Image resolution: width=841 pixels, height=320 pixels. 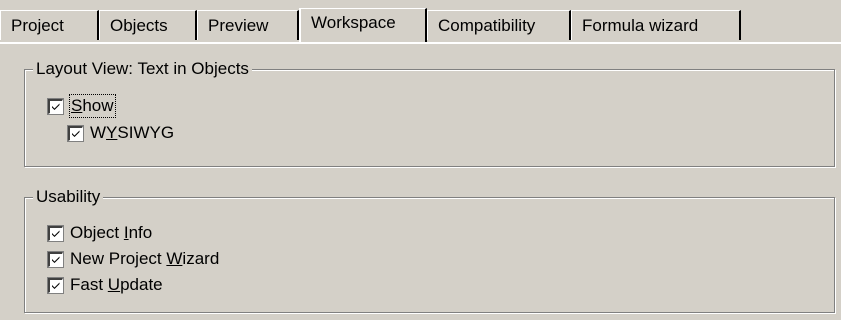 What do you see at coordinates (116, 284) in the screenshot?
I see `fast-update-label: Fast Update` at bounding box center [116, 284].